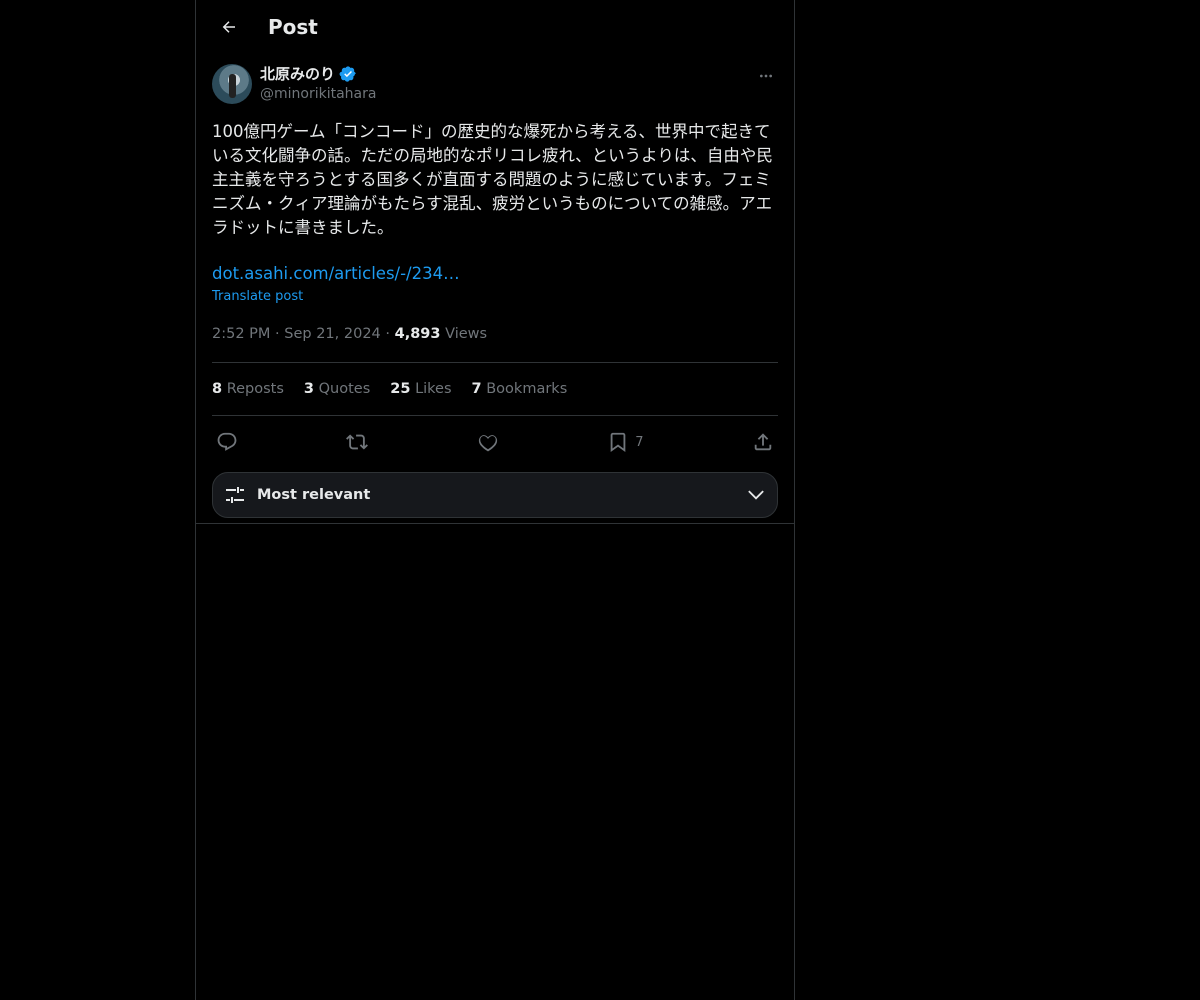 This screenshot has height=1000, width=1200. What do you see at coordinates (495, 27) in the screenshot?
I see `page-header: Post` at bounding box center [495, 27].